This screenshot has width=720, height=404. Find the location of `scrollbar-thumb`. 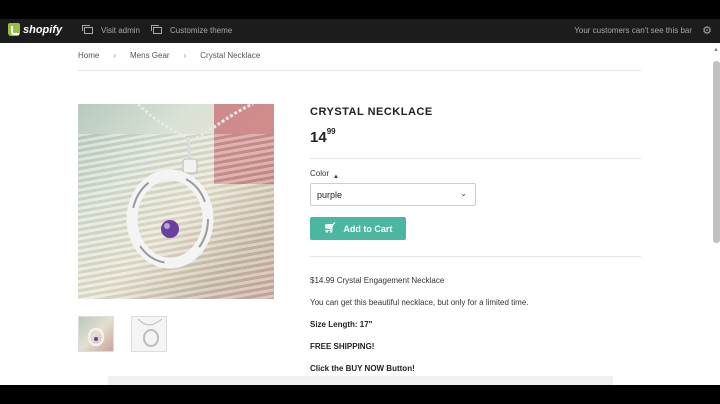

scrollbar-thumb is located at coordinates (716, 152).